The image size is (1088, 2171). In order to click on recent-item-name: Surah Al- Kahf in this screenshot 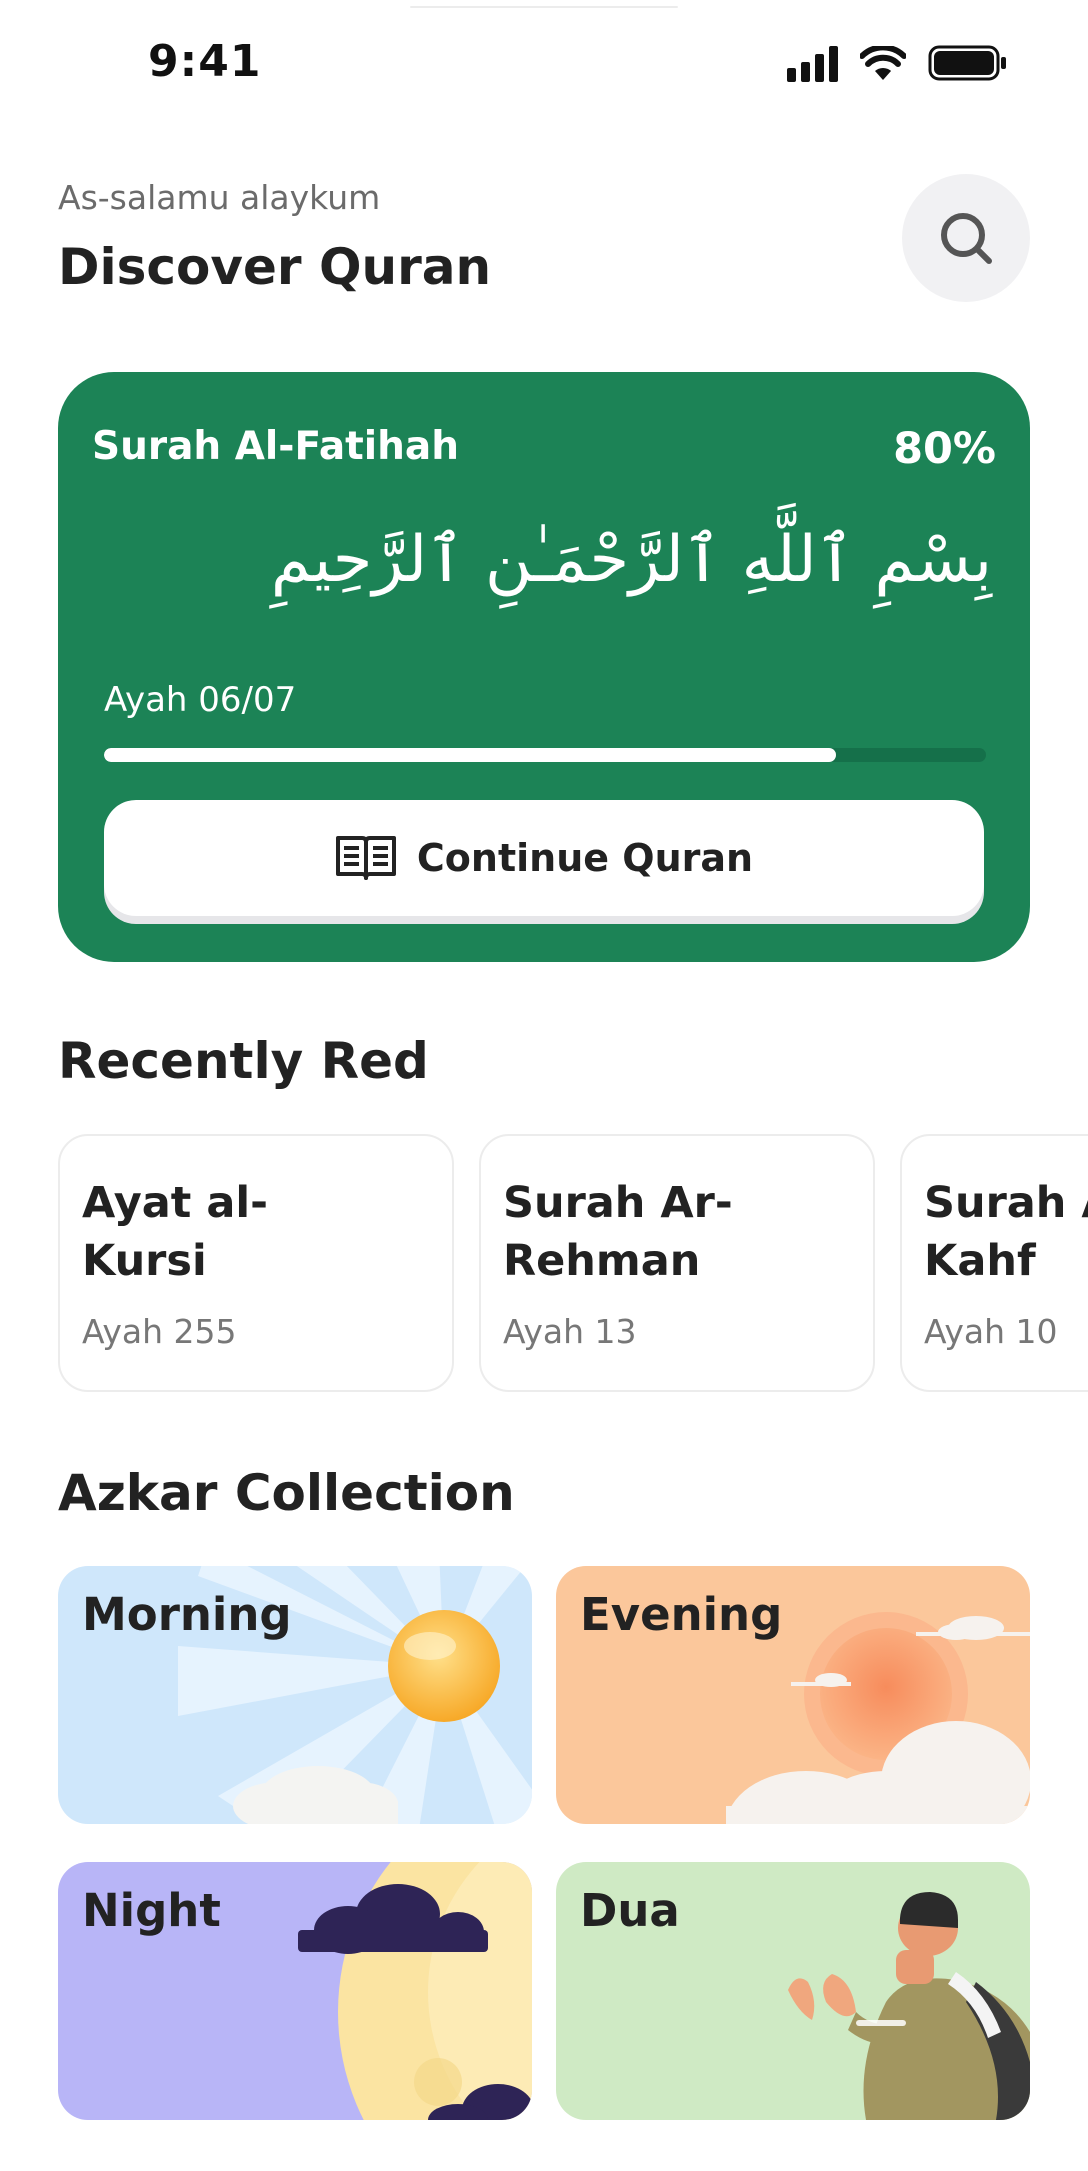, I will do `click(1006, 1232)`.